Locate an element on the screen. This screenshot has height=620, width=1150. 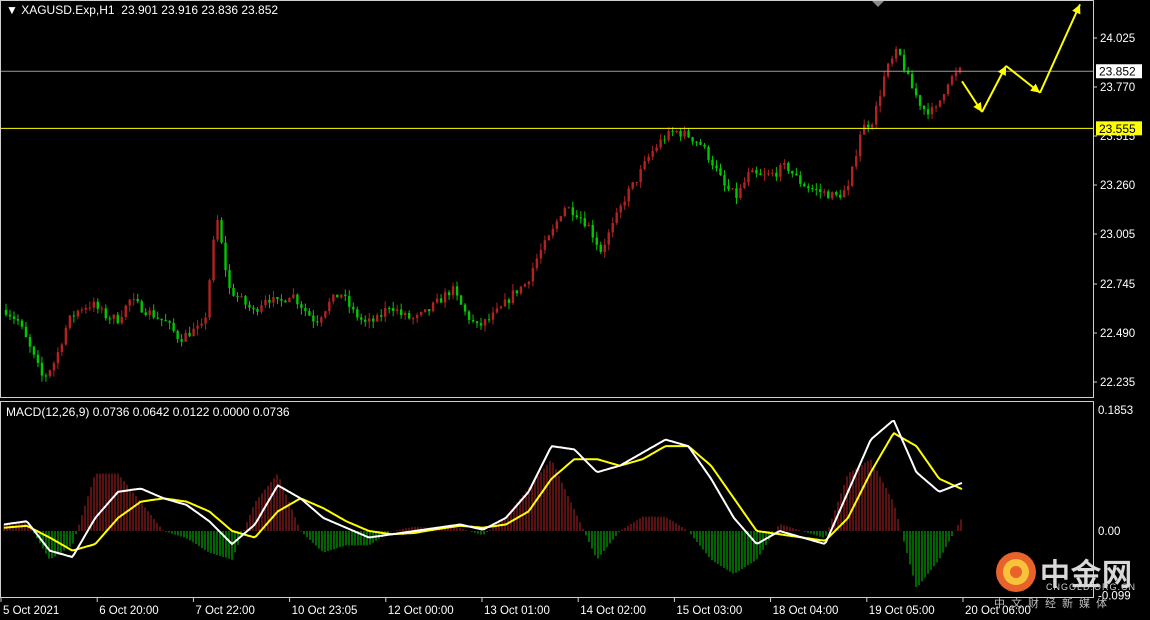
time-tick-label: 7 Oct 22:00 is located at coordinates (224, 611).